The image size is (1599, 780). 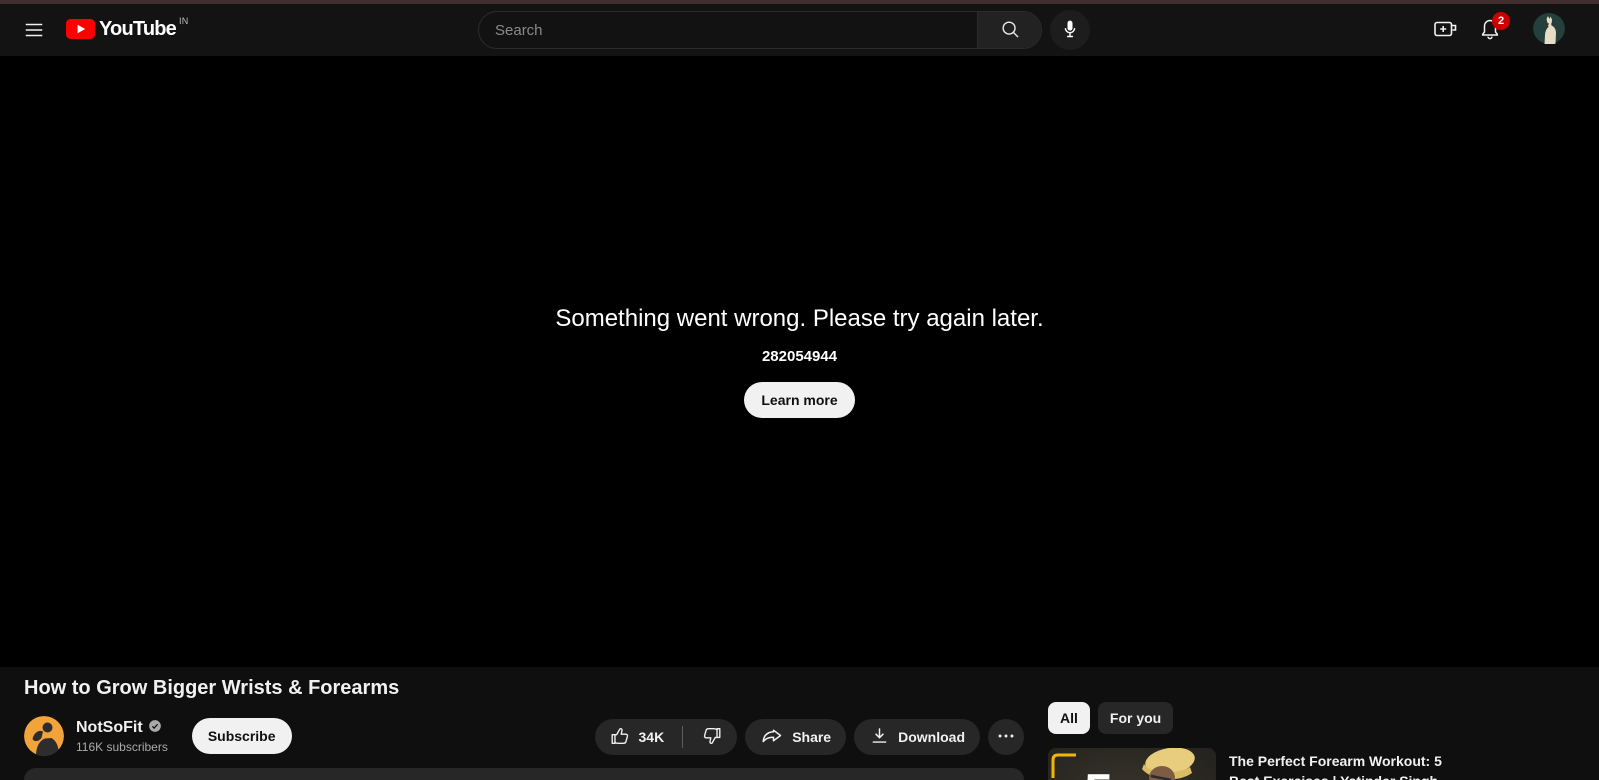 I want to click on top-bar: YouTube IN 2, so click(x=799, y=30).